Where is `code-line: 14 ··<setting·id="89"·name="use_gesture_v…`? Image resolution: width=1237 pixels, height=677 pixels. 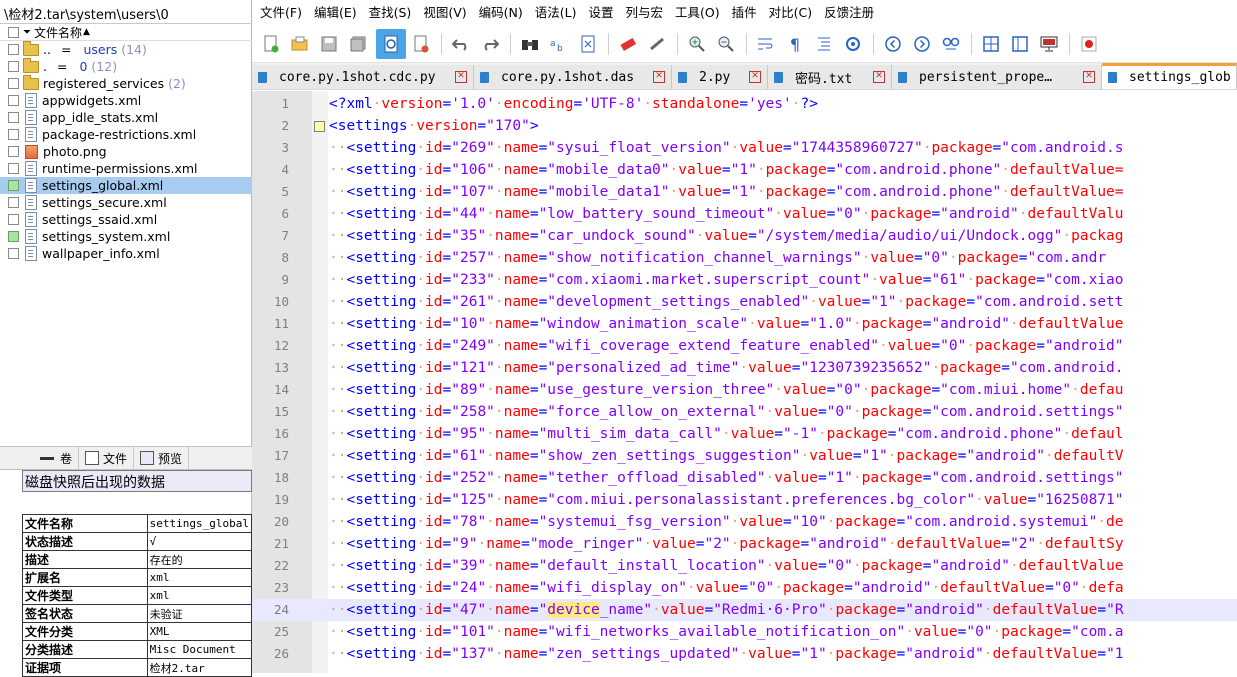
code-line: 14 ··<setting·id="89"·name="use_gesture_v… is located at coordinates (744, 390).